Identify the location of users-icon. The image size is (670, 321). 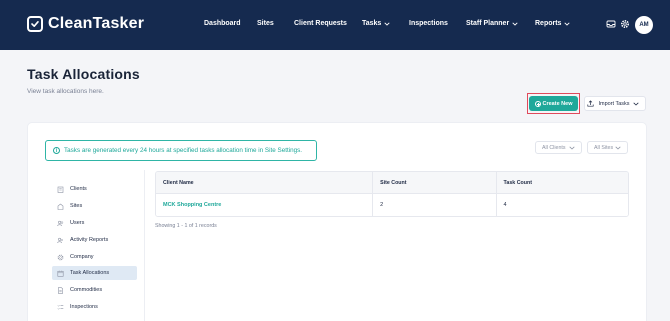
(60, 223).